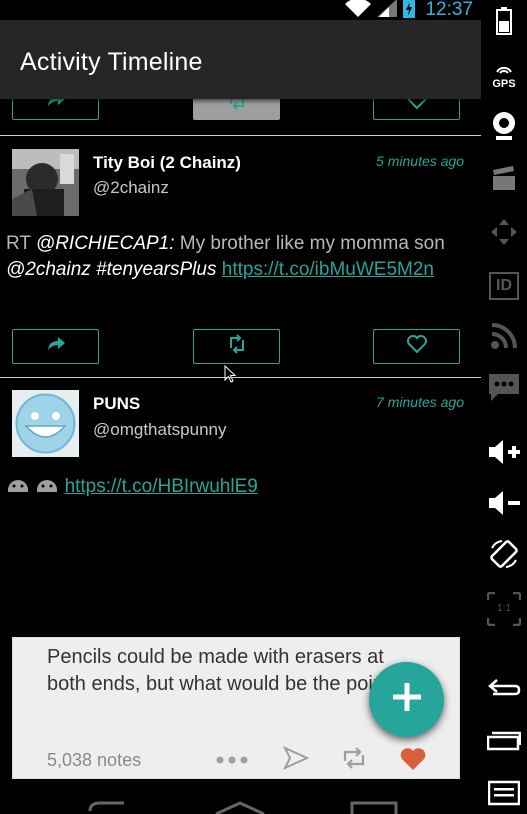 The height and width of the screenshot is (814, 527). I want to click on scale-button: 1:1, so click(504, 609).